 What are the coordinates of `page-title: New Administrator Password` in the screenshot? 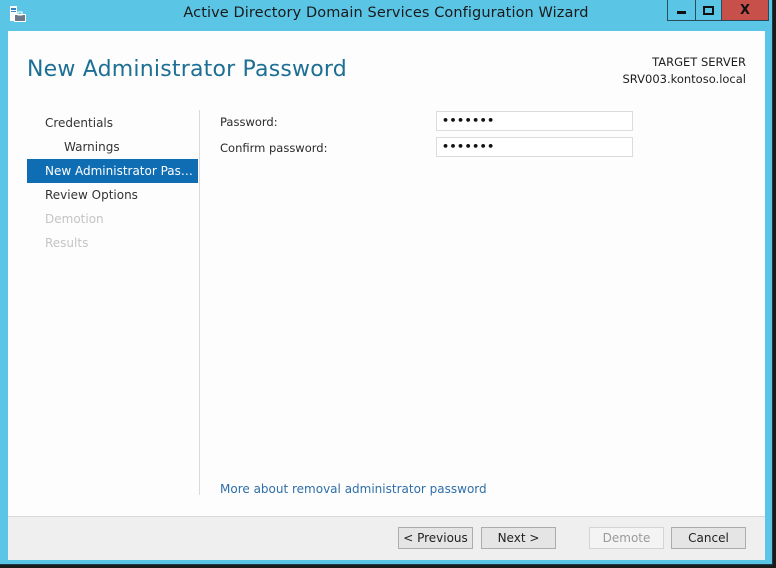 It's located at (187, 69).